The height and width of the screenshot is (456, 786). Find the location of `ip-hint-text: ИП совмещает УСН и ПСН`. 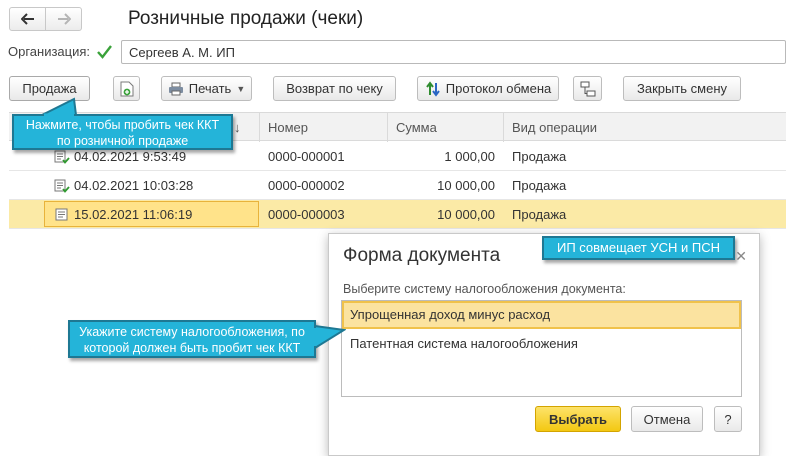

ip-hint-text: ИП совмещает УСН и ПСН is located at coordinates (638, 247).